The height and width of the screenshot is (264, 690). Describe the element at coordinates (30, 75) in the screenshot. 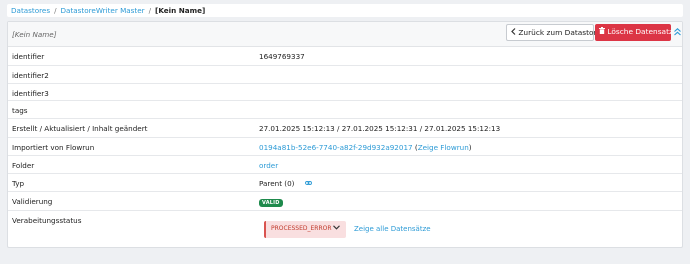

I see `field-label: identifier2` at that location.